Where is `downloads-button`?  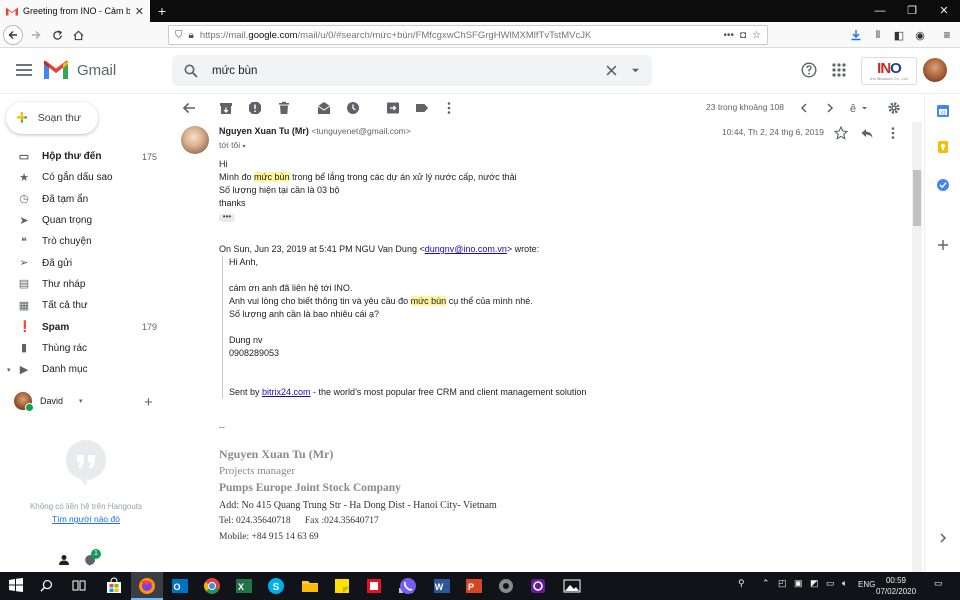
downloads-button is located at coordinates (856, 35).